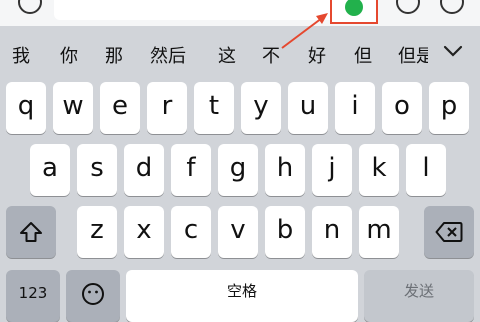 The image size is (480, 322). I want to click on key-g: g, so click(238, 170).